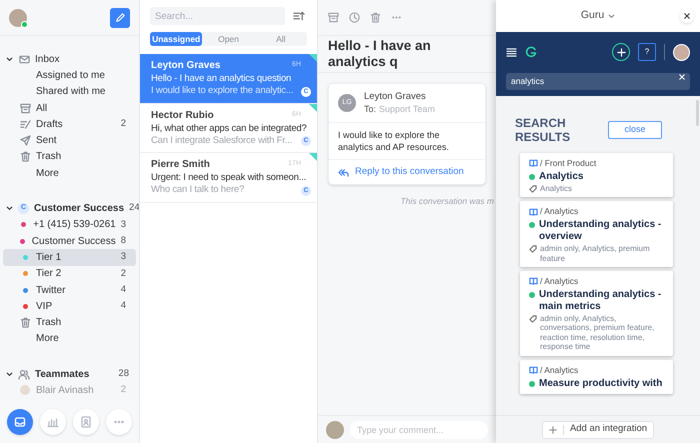 Image resolution: width=700 pixels, height=443 pixels. Describe the element at coordinates (82, 59) in the screenshot. I see `section-label: Inbox` at that location.